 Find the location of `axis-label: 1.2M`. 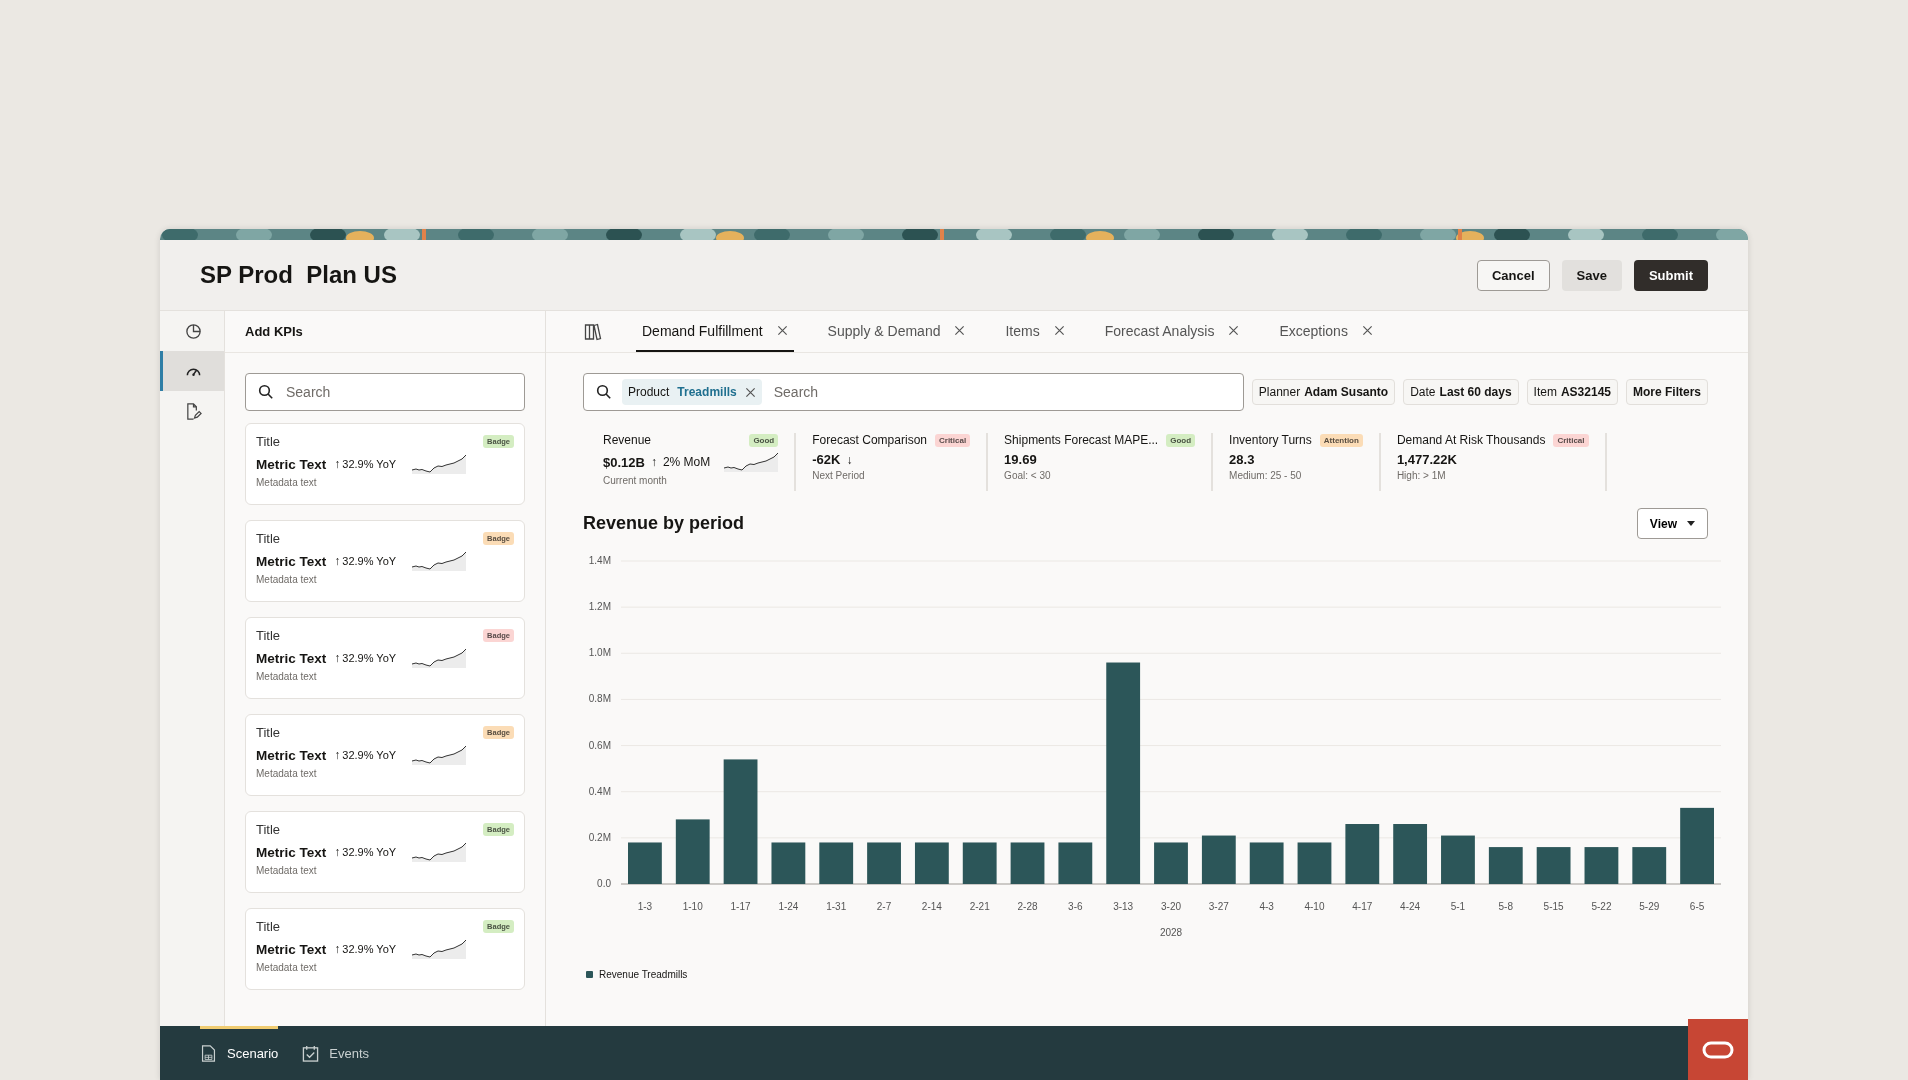

axis-label: 1.2M is located at coordinates (599, 607).